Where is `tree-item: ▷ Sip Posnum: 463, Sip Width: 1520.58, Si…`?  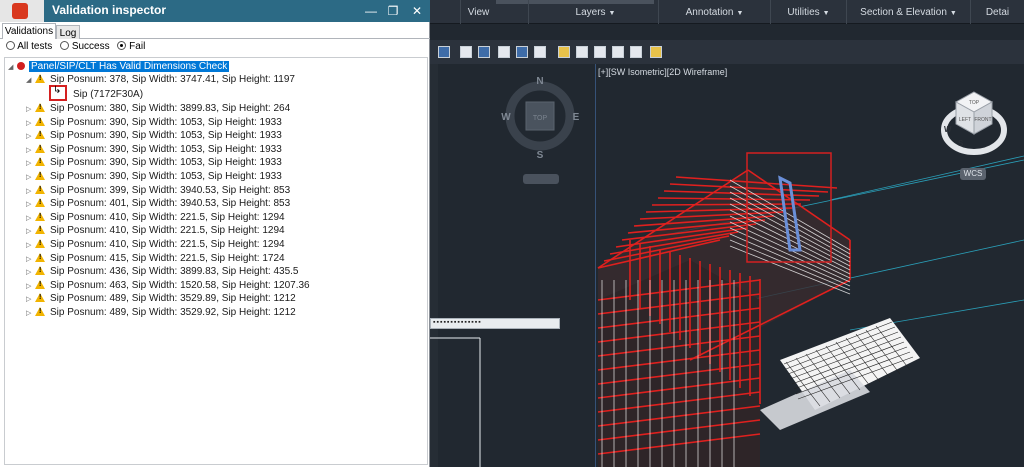
tree-item: ▷ Sip Posnum: 463, Sip Width: 1520.58, Si… is located at coordinates (168, 285).